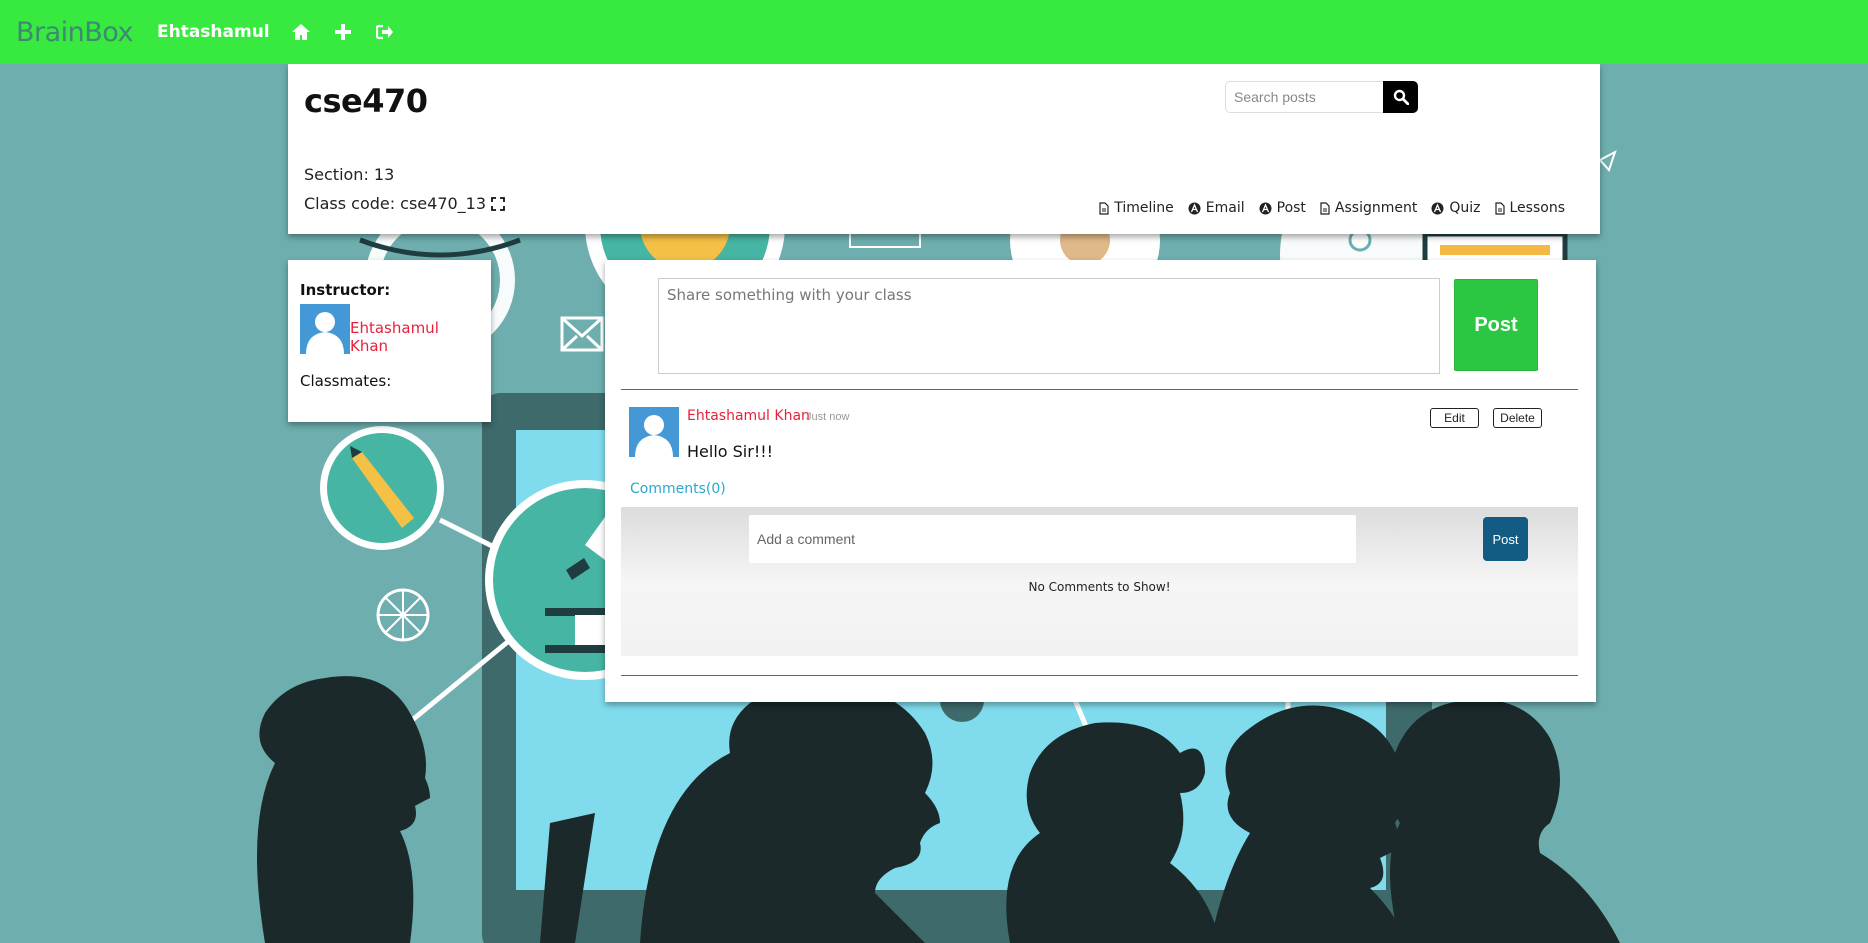  I want to click on tab-label: Lessons, so click(1537, 208).